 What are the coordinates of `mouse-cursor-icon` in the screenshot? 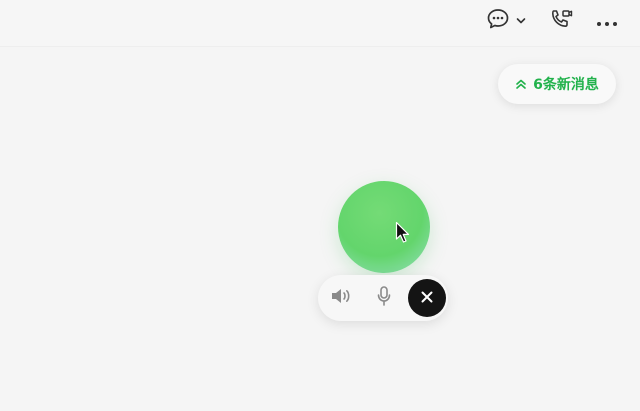 It's located at (403, 235).